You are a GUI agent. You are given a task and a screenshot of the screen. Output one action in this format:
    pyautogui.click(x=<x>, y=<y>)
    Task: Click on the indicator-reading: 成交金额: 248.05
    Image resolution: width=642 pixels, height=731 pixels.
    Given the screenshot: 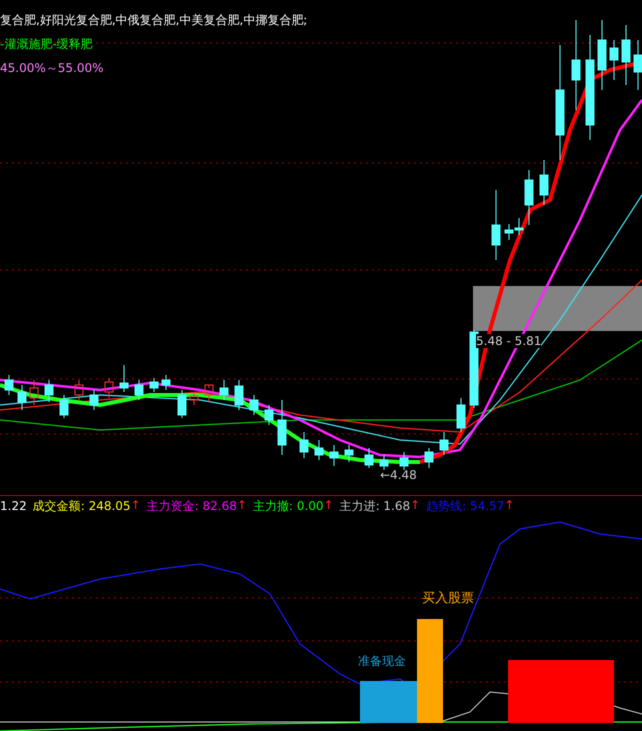 What is the action you would take?
    pyautogui.click(x=81, y=506)
    